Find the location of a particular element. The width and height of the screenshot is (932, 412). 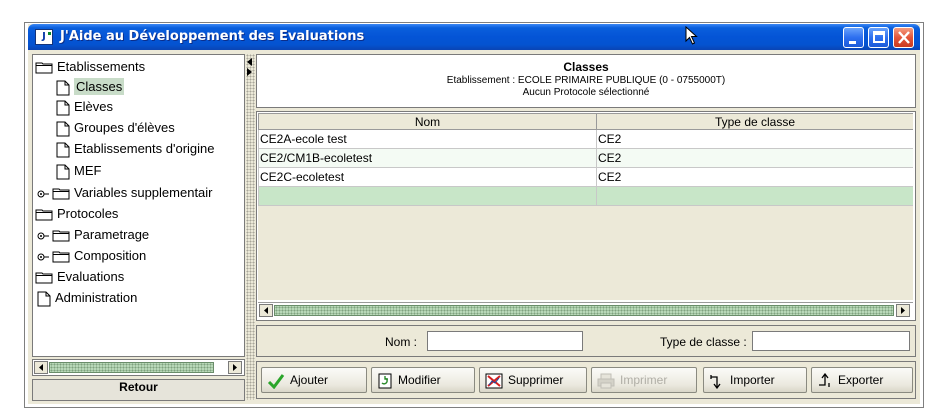

column-header-type-classe: Type de classe is located at coordinates (754, 121).